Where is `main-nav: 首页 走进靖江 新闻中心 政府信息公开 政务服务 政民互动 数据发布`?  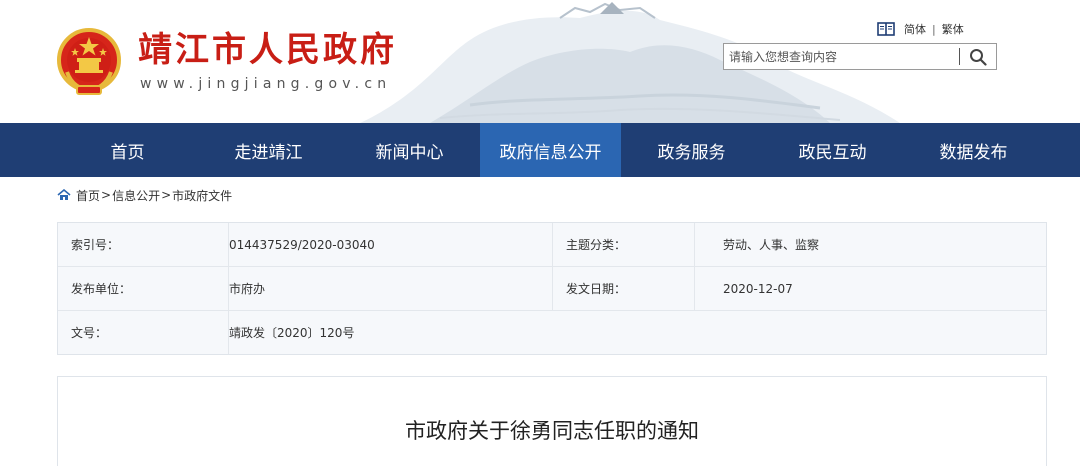 main-nav: 首页 走进靖江 新闻中心 政府信息公开 政务服务 政民互动 数据发布 is located at coordinates (540, 150).